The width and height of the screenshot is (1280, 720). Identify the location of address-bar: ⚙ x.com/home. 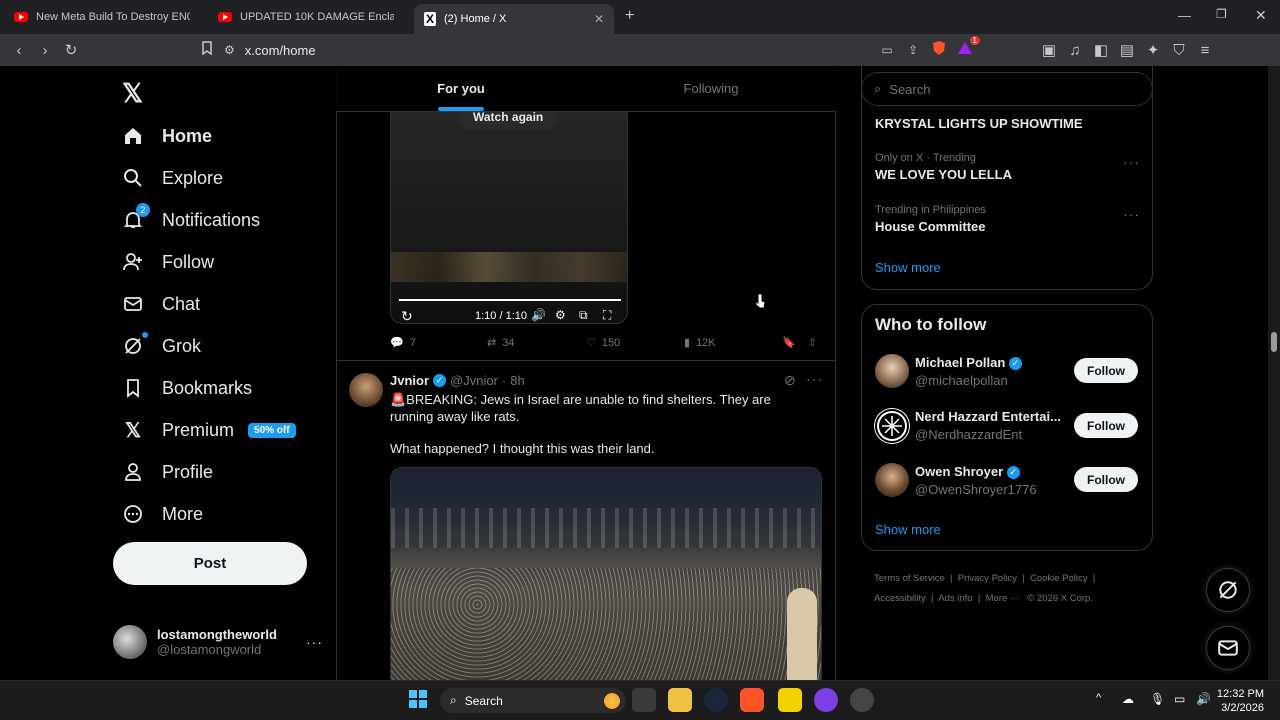
(549, 50).